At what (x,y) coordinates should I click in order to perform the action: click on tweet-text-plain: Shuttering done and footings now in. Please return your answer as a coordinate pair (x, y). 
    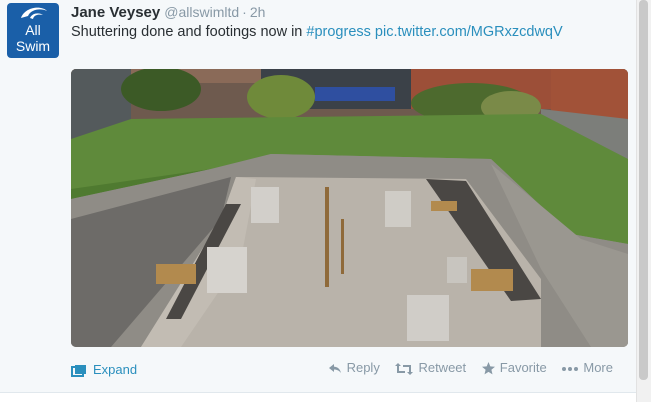
    Looking at the image, I should click on (189, 32).